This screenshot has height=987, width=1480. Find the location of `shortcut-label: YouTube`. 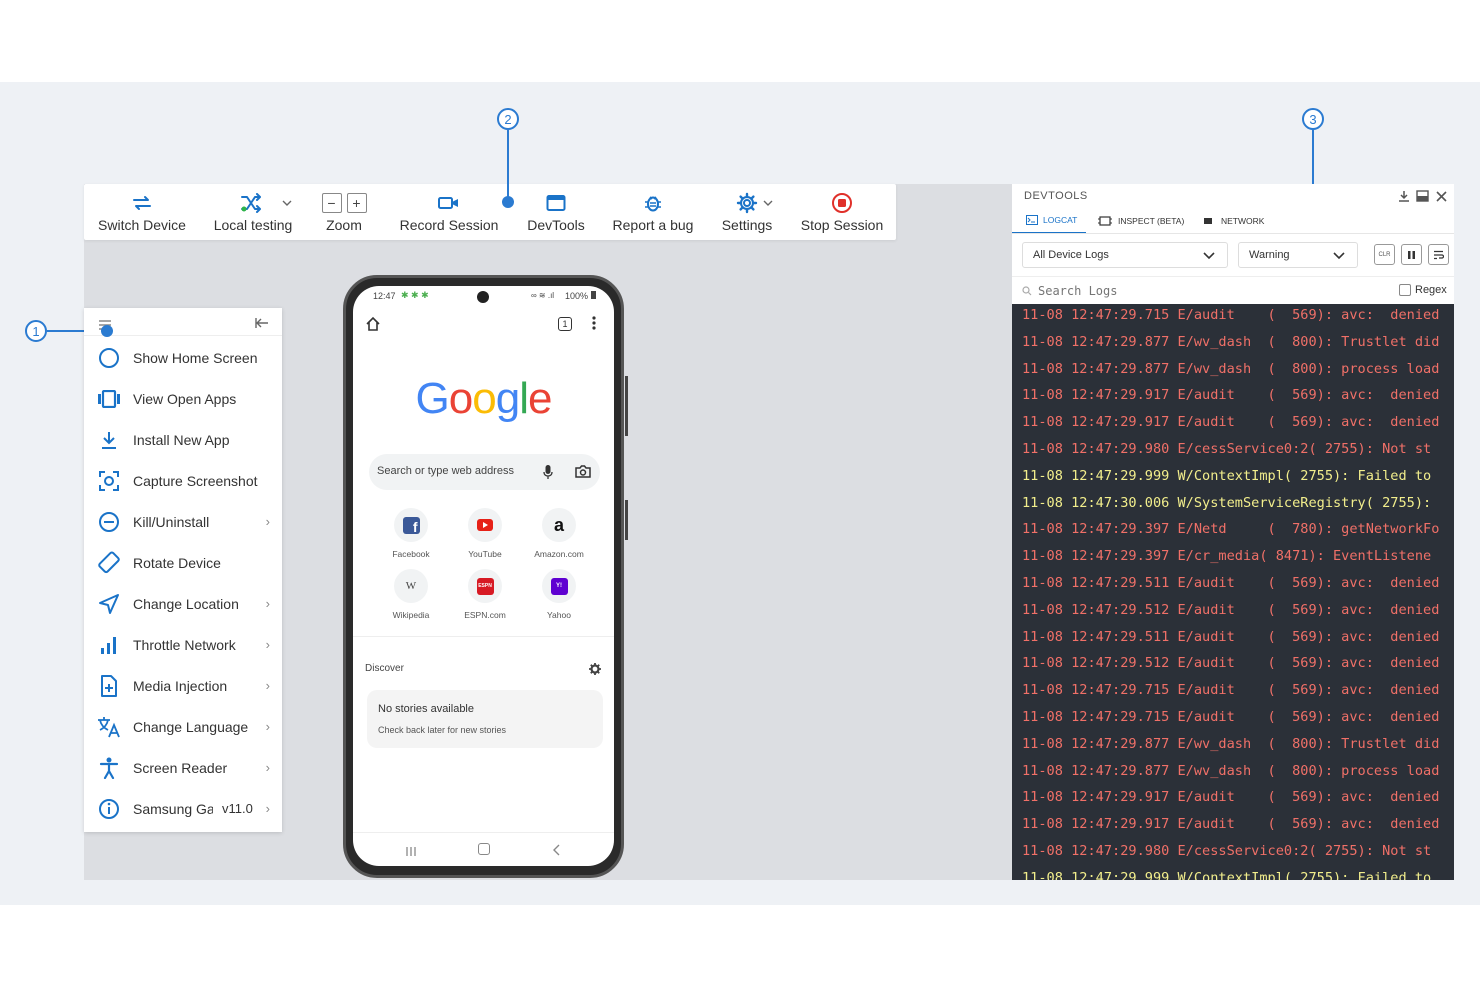

shortcut-label: YouTube is located at coordinates (485, 554).